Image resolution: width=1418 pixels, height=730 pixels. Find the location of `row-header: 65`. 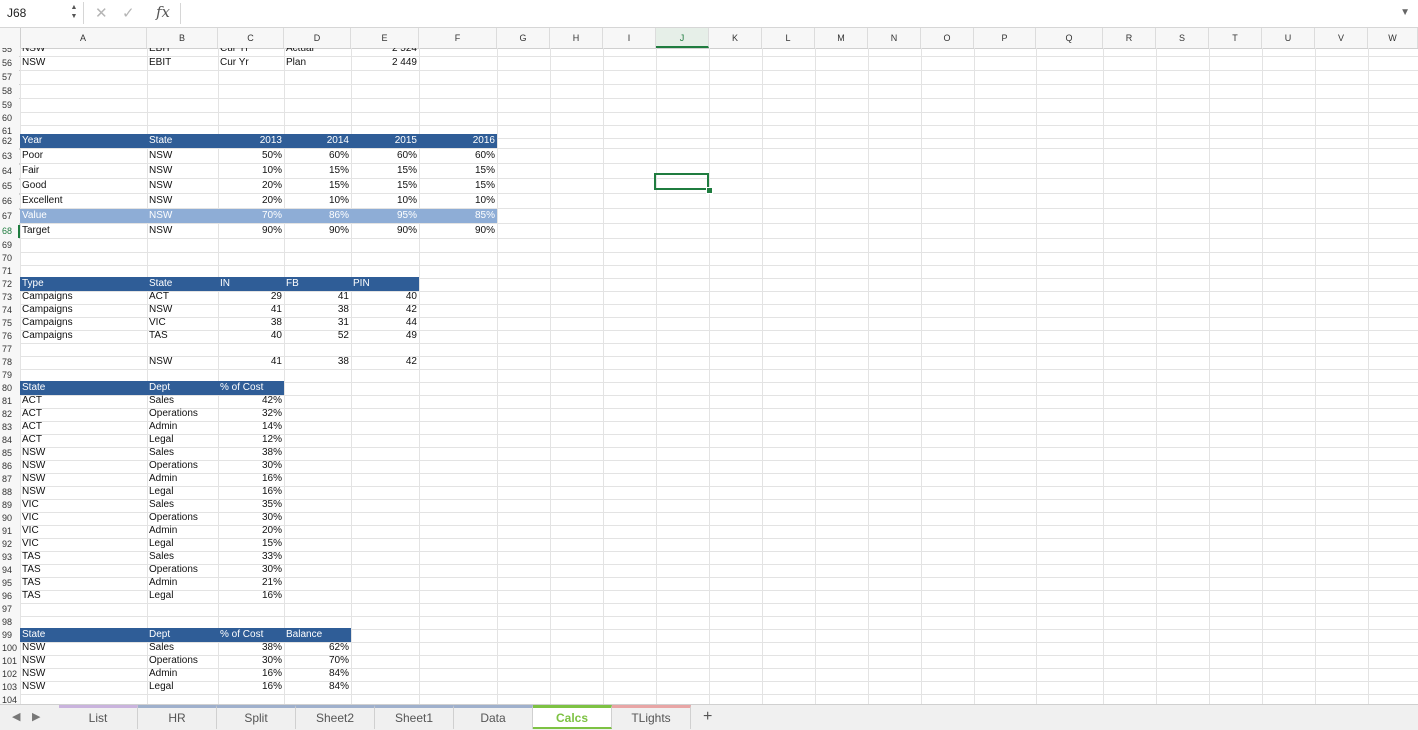

row-header: 65 is located at coordinates (10, 186).